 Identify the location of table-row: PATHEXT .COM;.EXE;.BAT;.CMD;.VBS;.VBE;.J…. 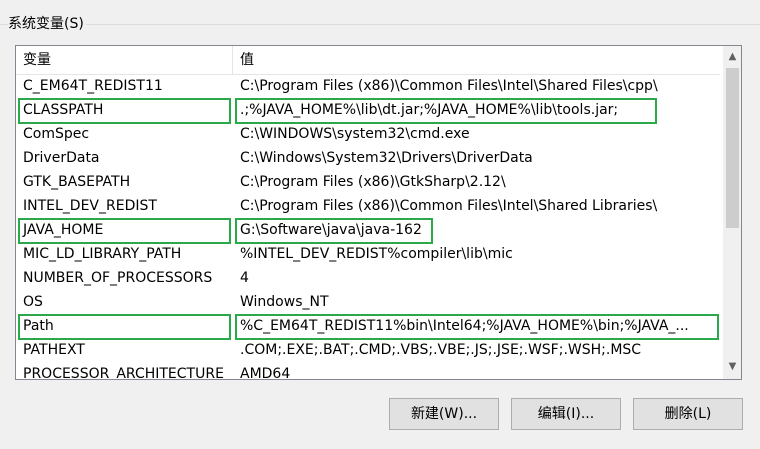
(368, 350).